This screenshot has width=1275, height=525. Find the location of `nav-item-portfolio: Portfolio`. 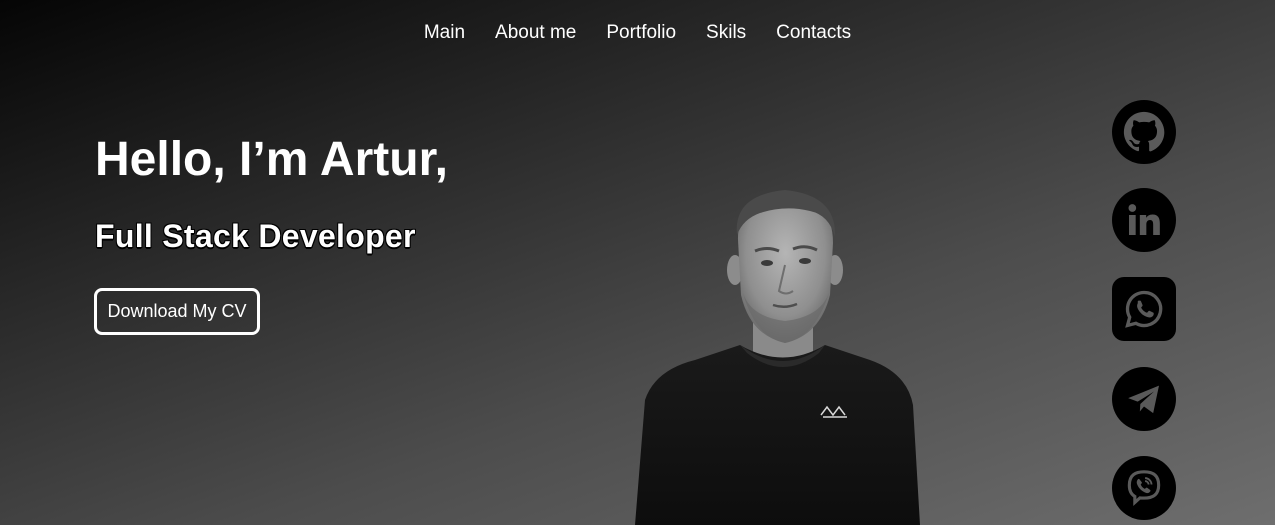

nav-item-portfolio: Portfolio is located at coordinates (641, 33).